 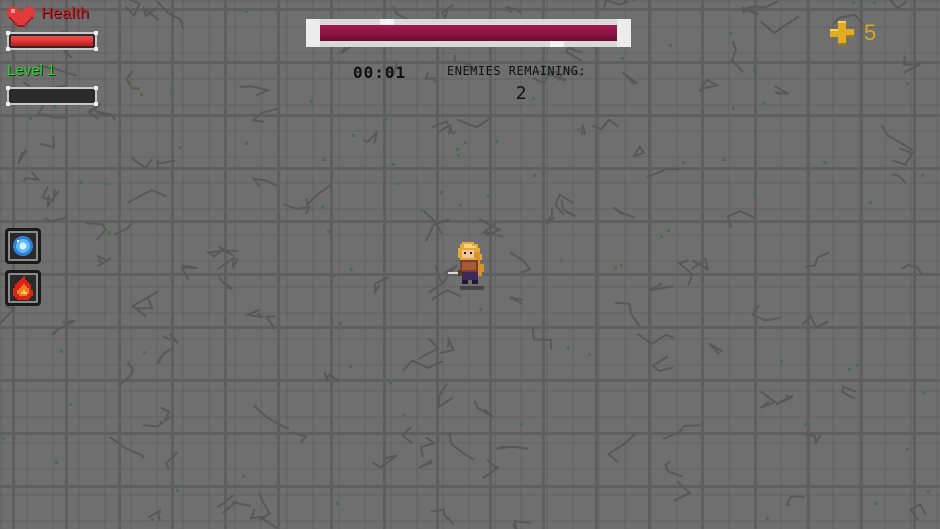 What do you see at coordinates (842, 33) in the screenshot?
I see `coin-icon` at bounding box center [842, 33].